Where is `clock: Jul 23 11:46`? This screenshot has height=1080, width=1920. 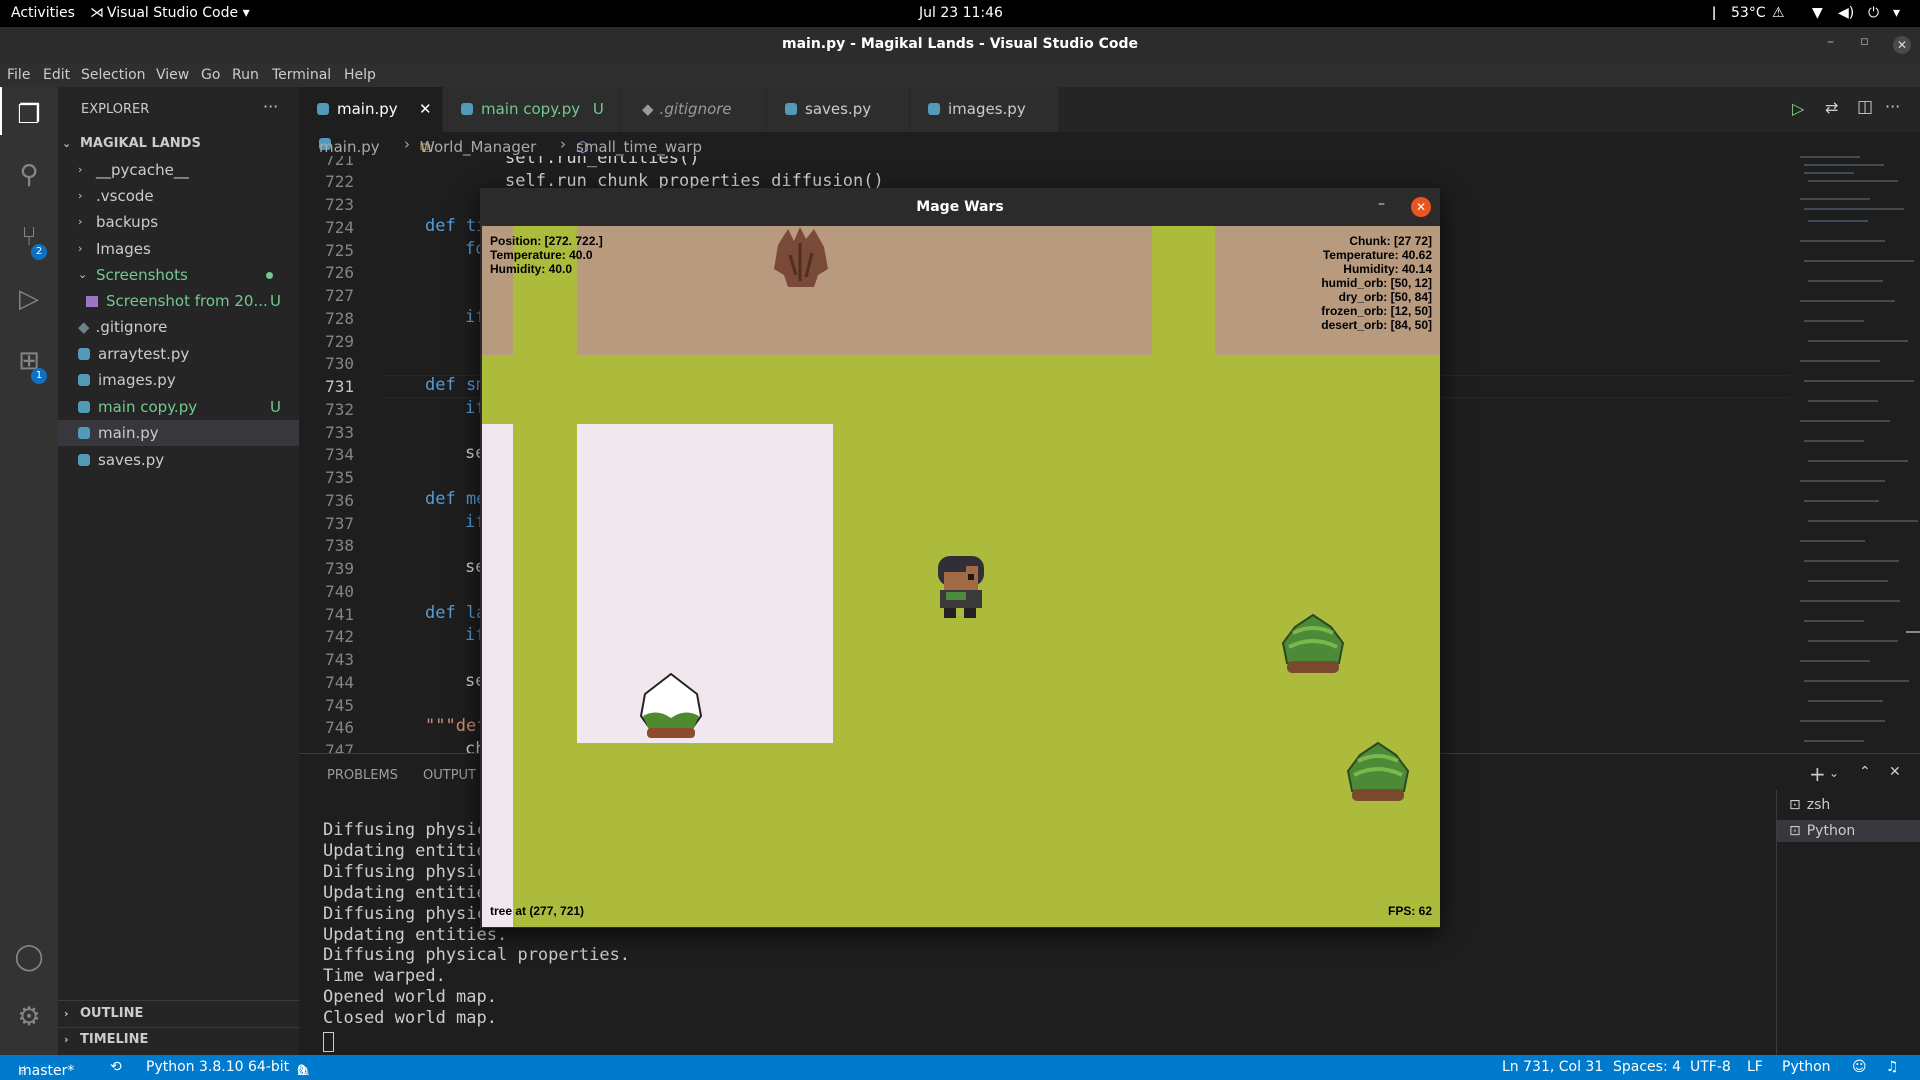 clock: Jul 23 11:46 is located at coordinates (961, 13).